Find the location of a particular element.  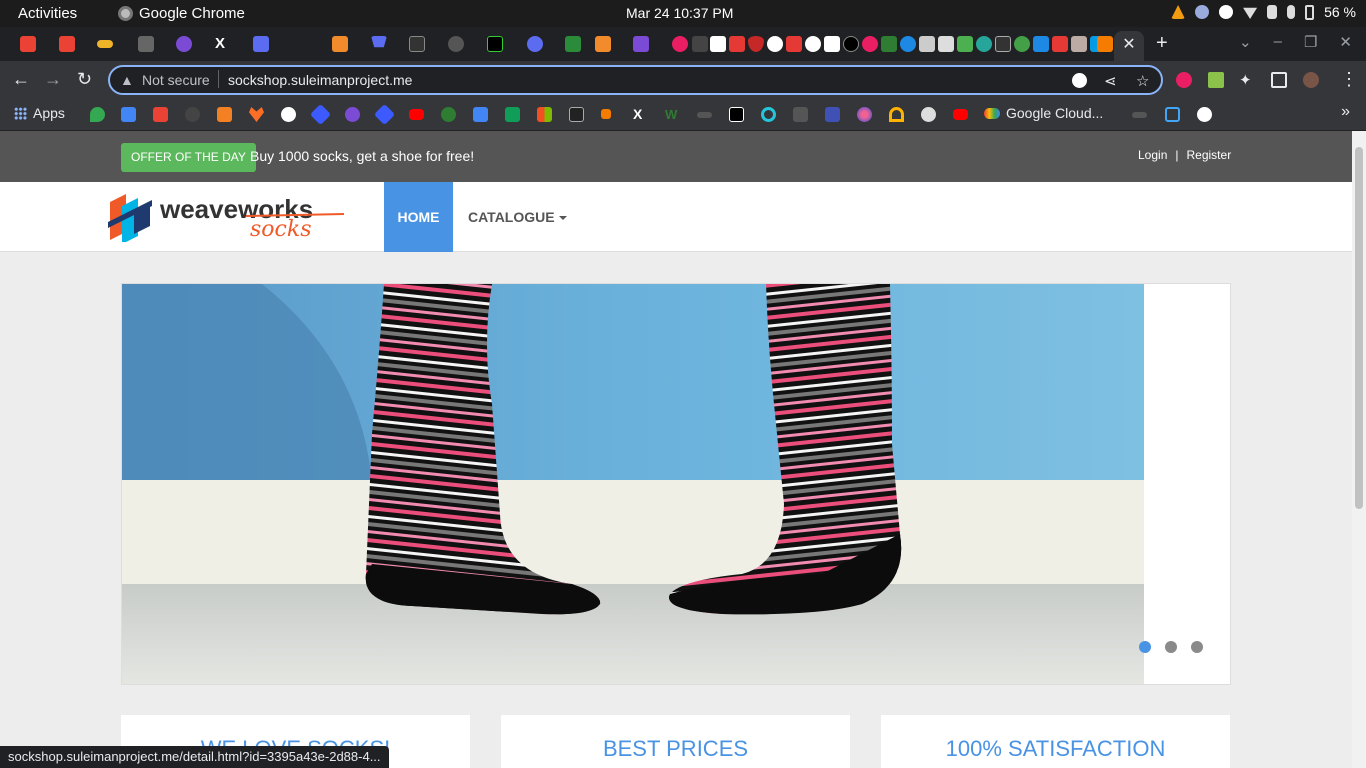

activities-button: Activities is located at coordinates (47, 13).